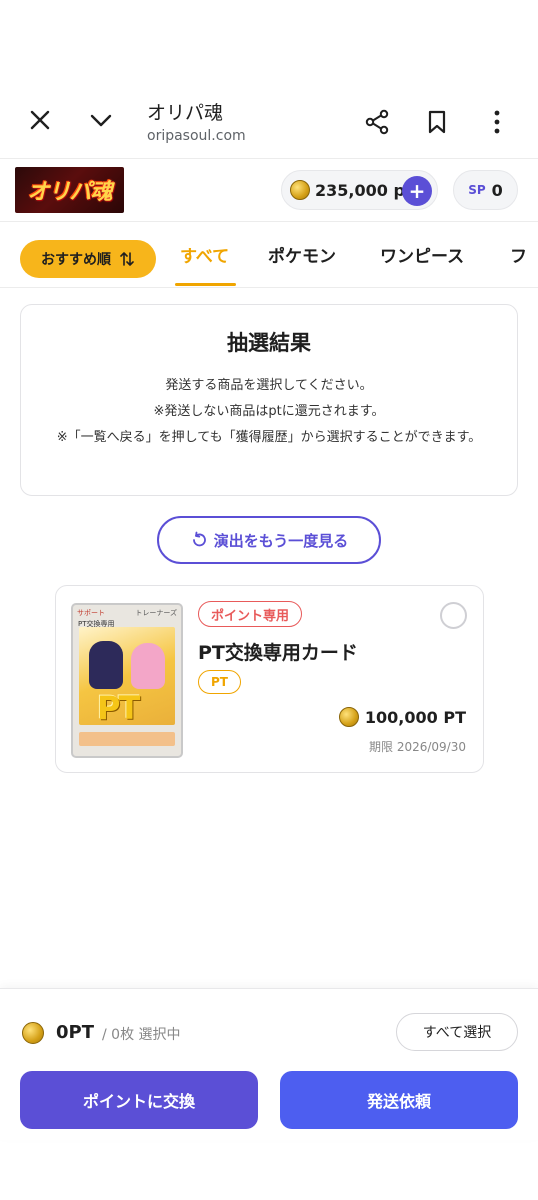  Describe the element at coordinates (118, 707) in the screenshot. I see `card-big-text: PT` at that location.